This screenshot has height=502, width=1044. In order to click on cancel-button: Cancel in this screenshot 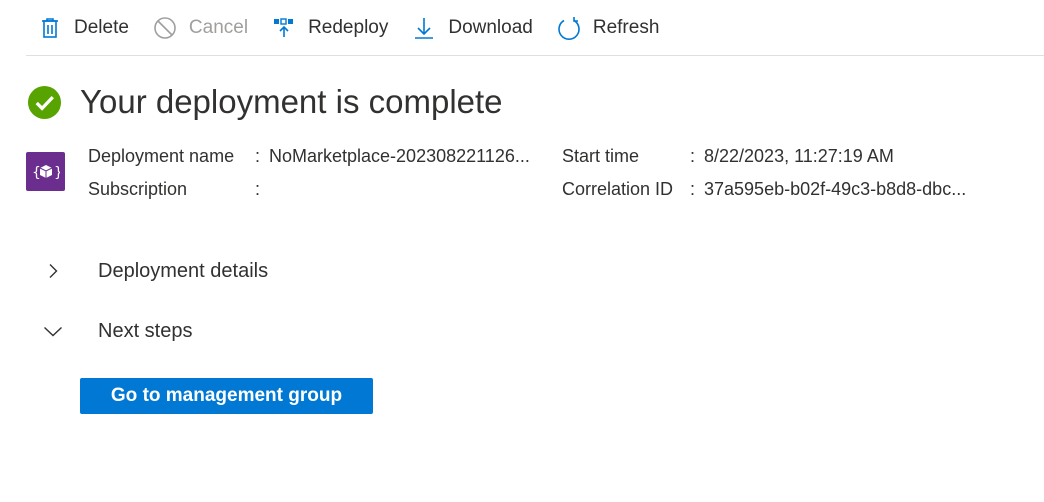, I will do `click(200, 27)`.